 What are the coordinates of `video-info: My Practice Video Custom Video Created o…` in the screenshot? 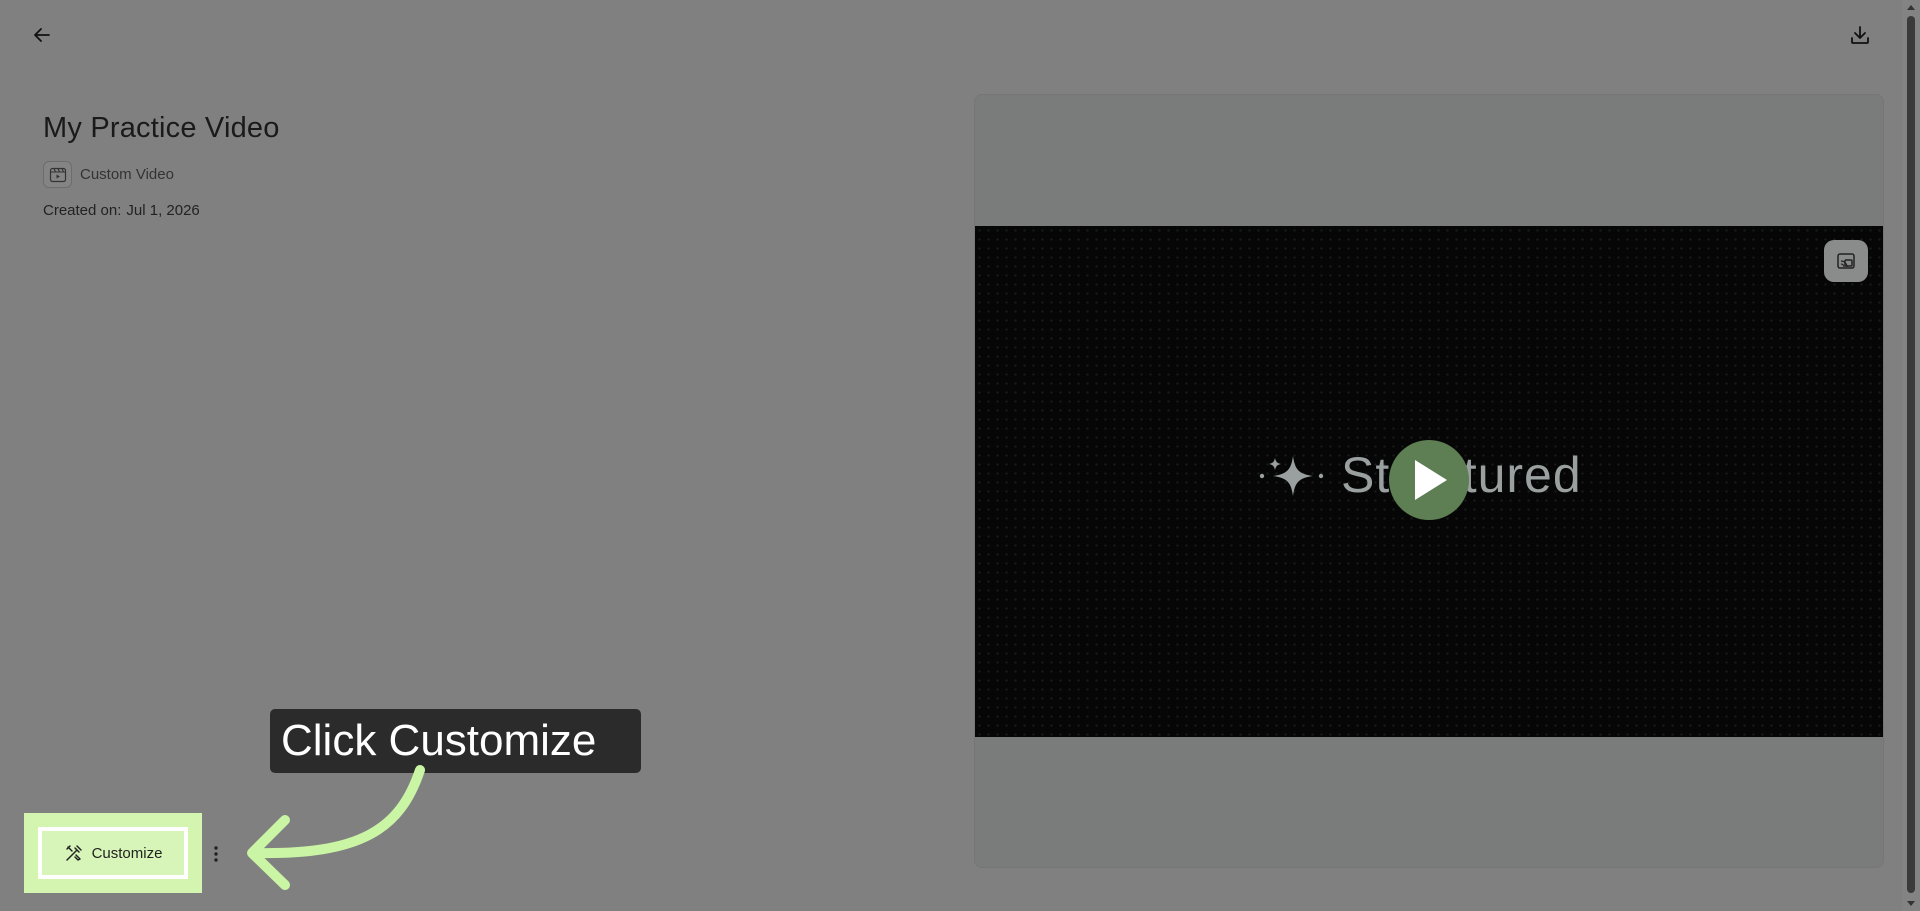 It's located at (161, 165).